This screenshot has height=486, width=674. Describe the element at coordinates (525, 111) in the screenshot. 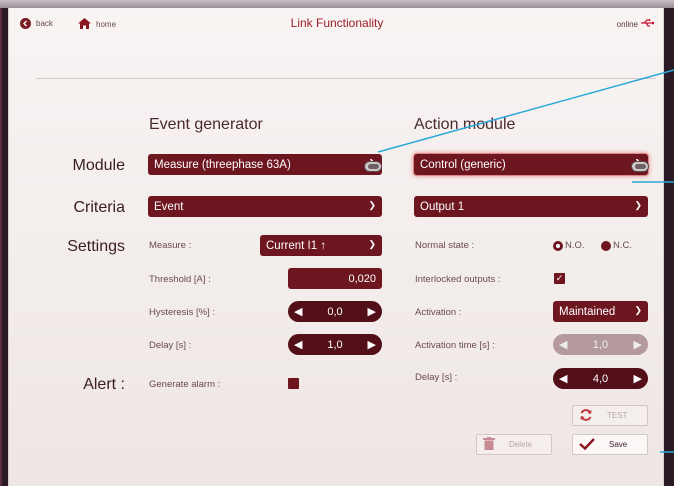

I see `connector-line-module` at that location.